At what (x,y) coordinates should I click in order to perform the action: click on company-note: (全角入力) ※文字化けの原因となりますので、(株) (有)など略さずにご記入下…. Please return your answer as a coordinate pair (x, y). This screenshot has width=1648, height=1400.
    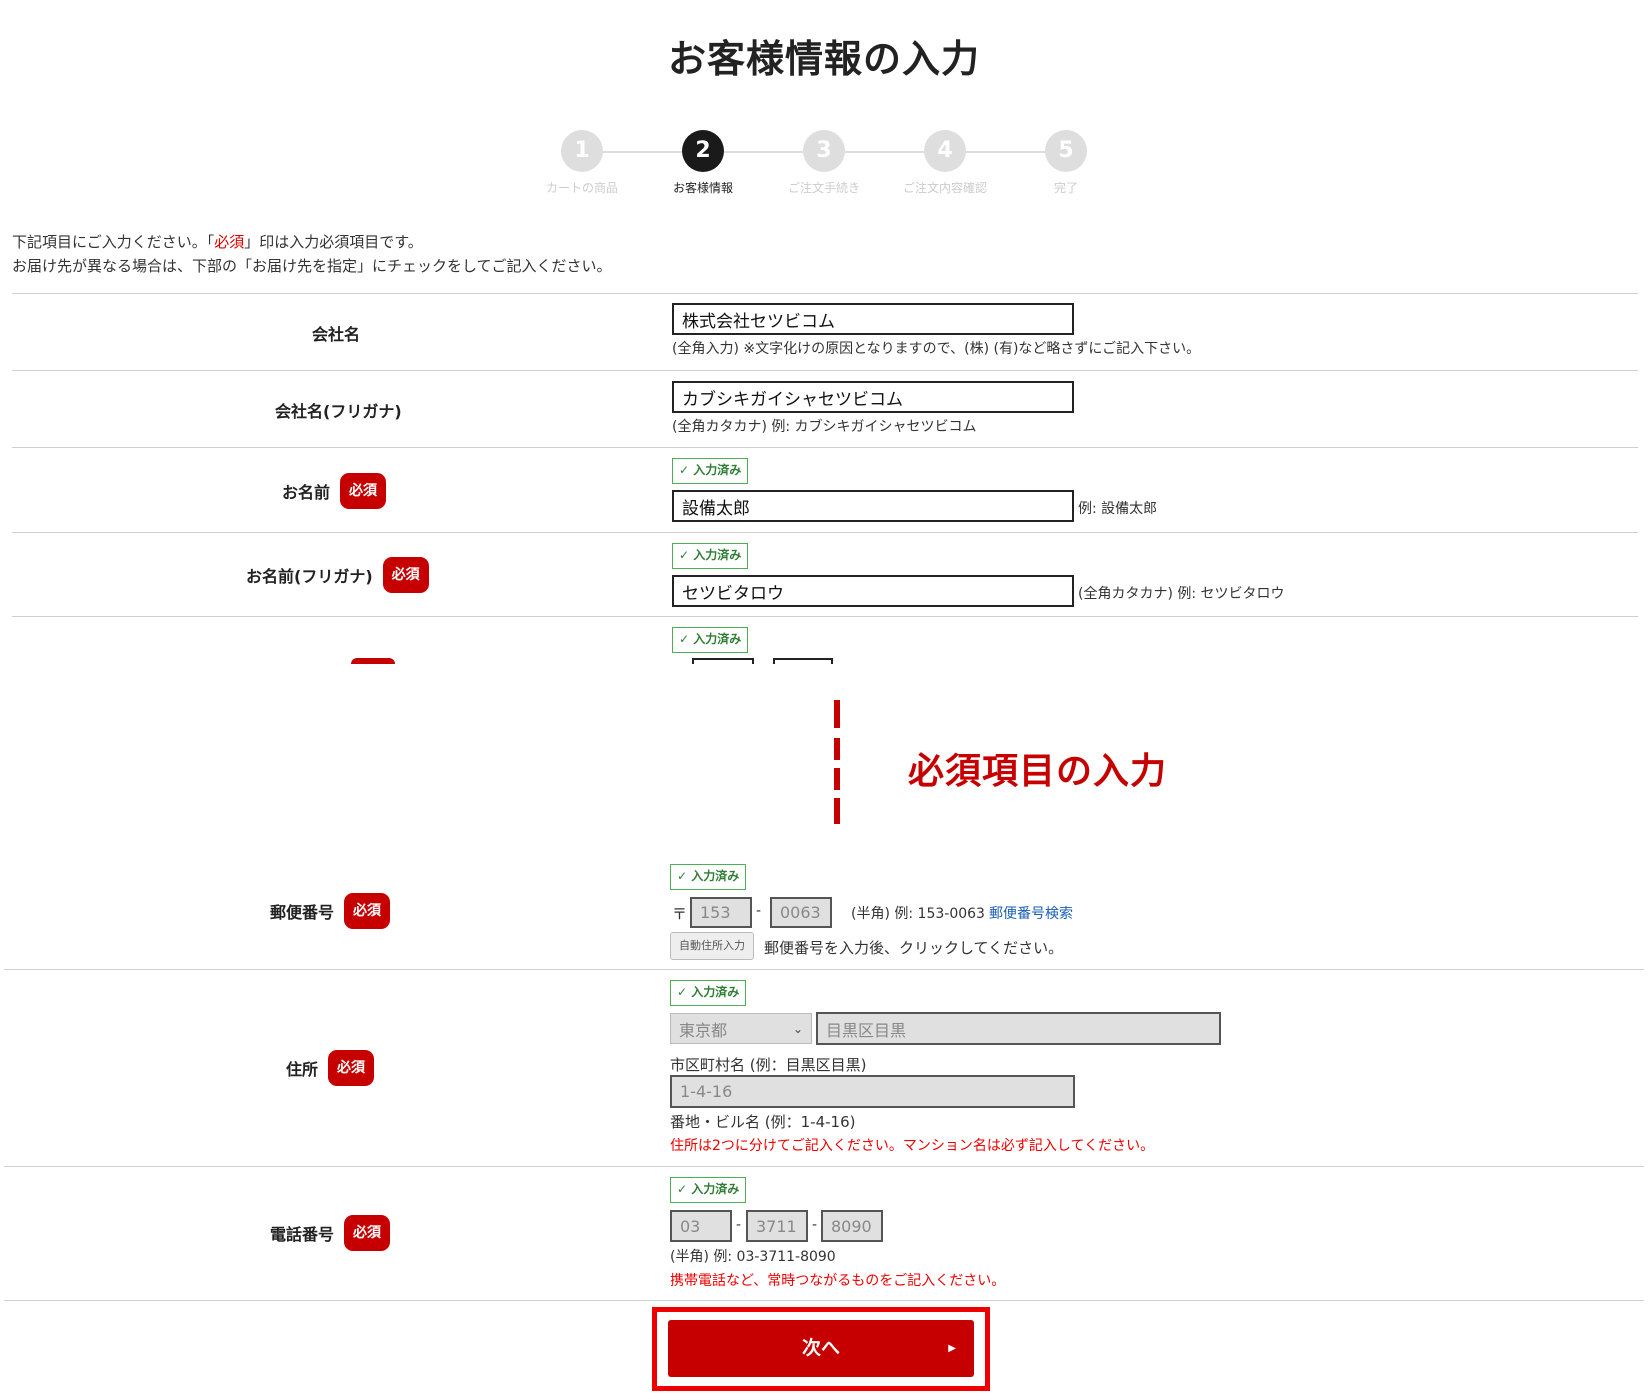
    Looking at the image, I should click on (936, 349).